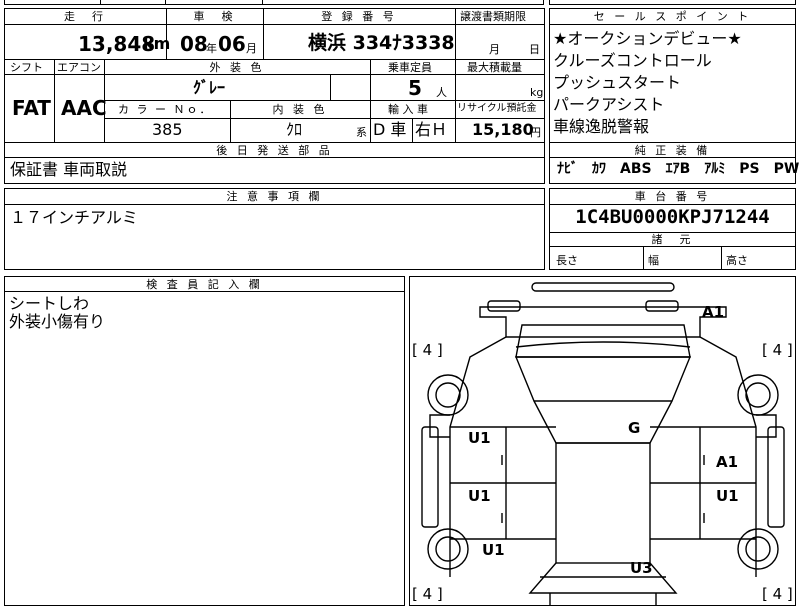 The width and height of the screenshot is (800, 606). Describe the element at coordinates (209, 87) in the screenshot. I see `exterior-color-value: ｸﾞﾚｰ` at that location.